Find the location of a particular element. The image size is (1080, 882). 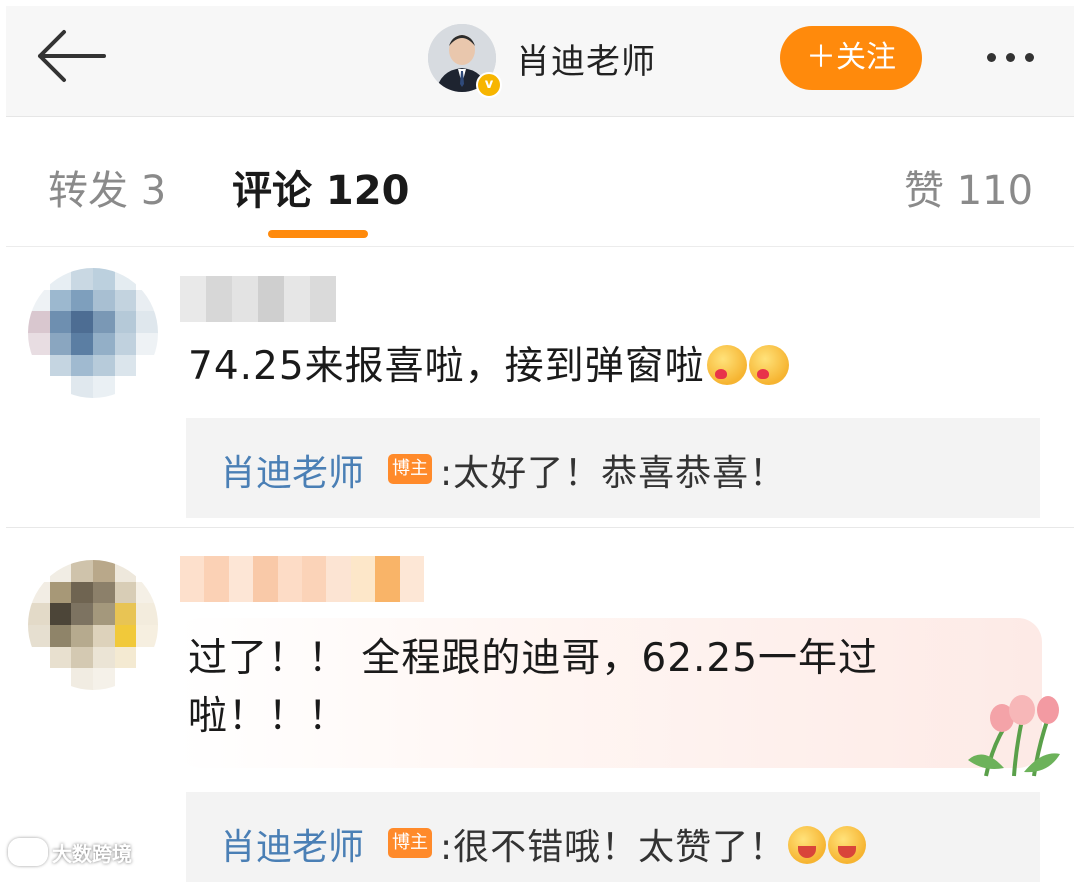

author-name: 肖迪老师 is located at coordinates (586, 58).